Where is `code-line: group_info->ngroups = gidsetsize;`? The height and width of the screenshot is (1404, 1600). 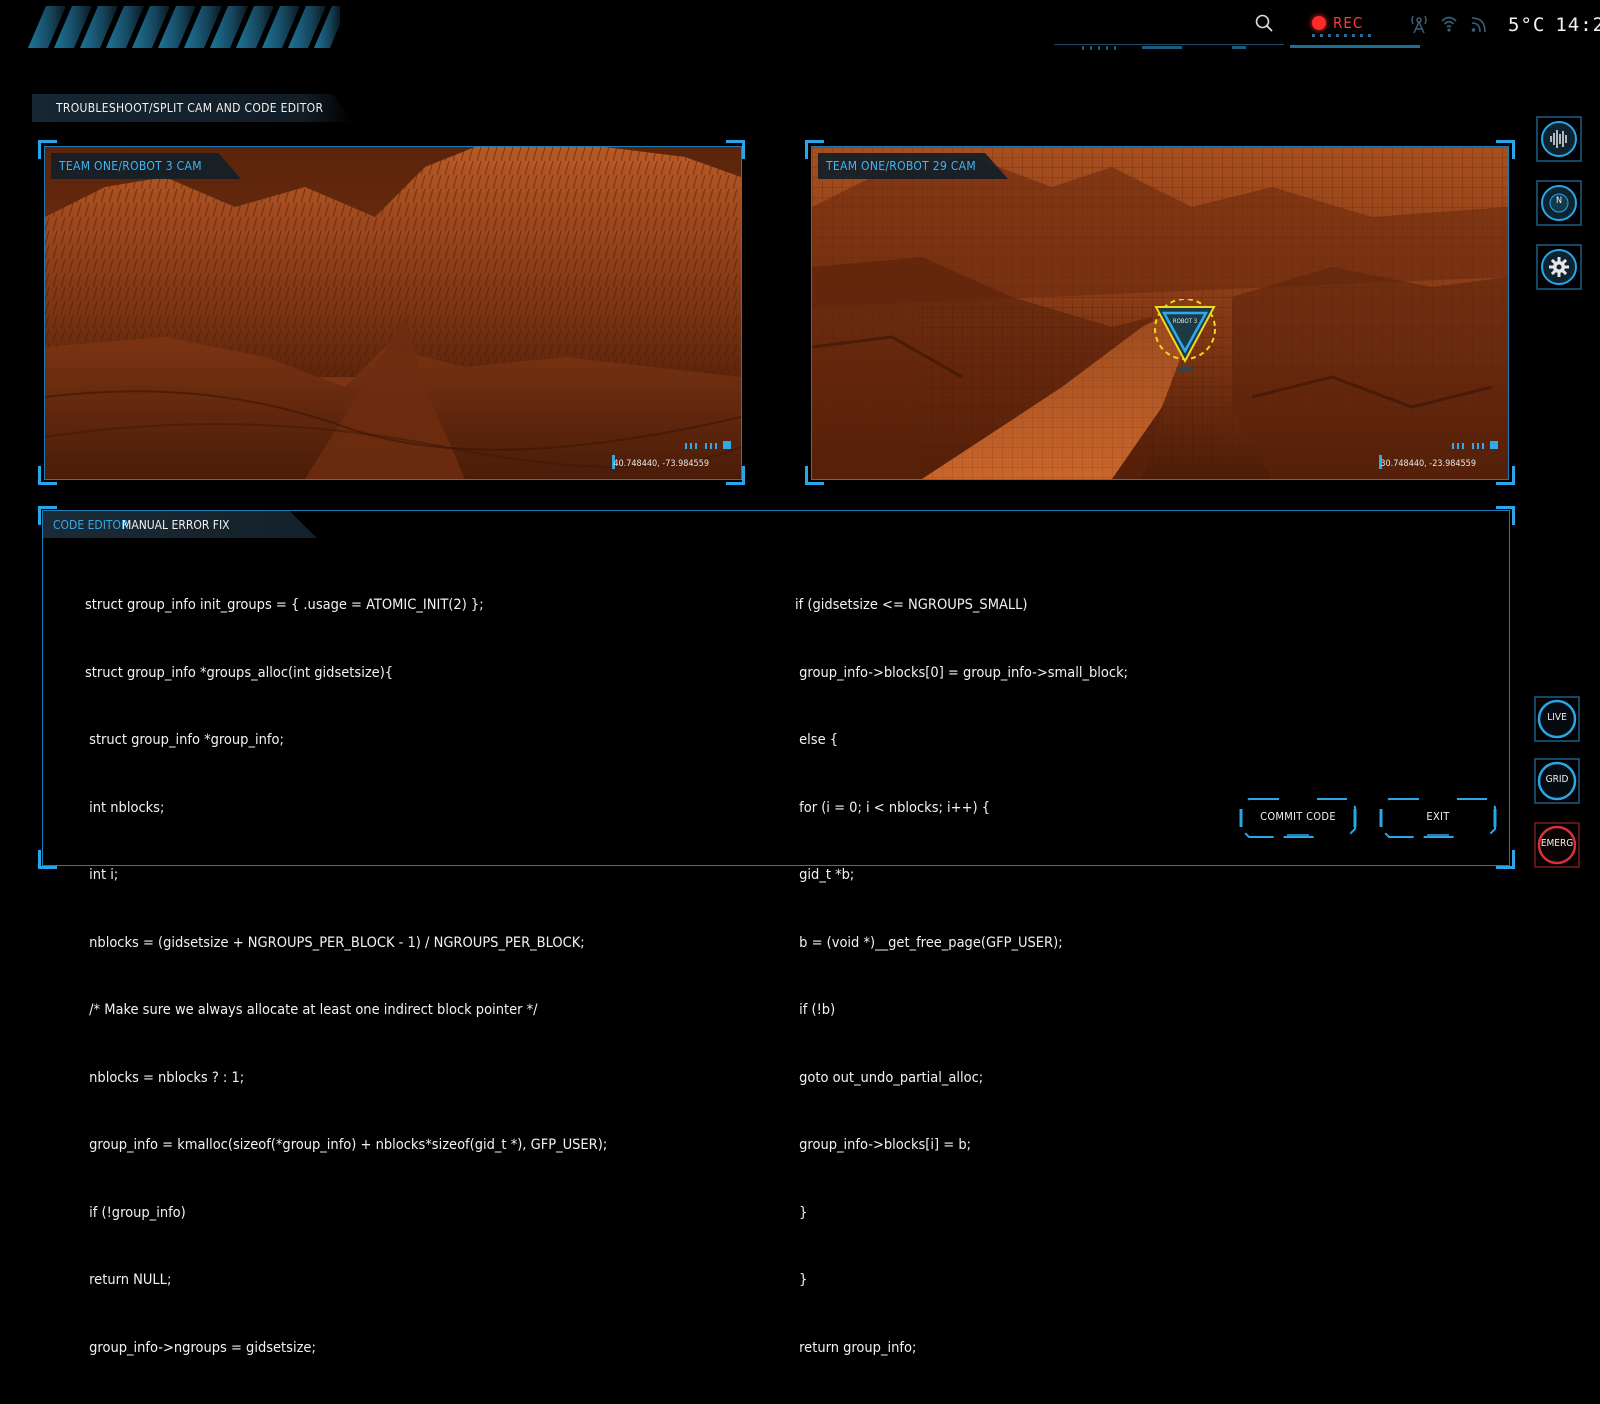
code-line: group_info->ngroups = gidsetsize; is located at coordinates (346, 1348).